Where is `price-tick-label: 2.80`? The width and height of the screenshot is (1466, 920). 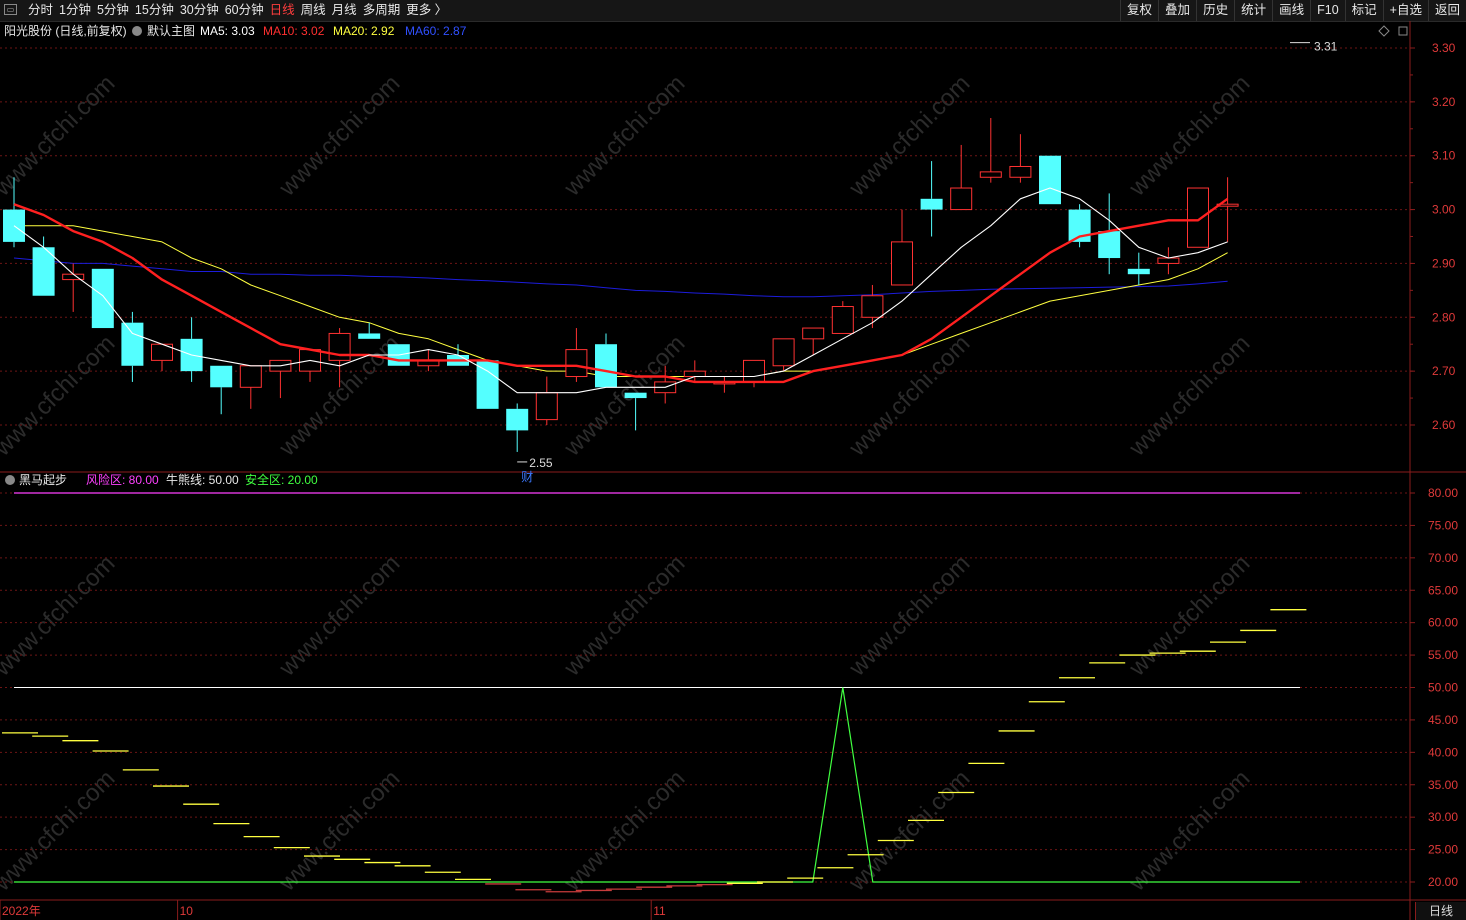 price-tick-label: 2.80 is located at coordinates (1444, 317).